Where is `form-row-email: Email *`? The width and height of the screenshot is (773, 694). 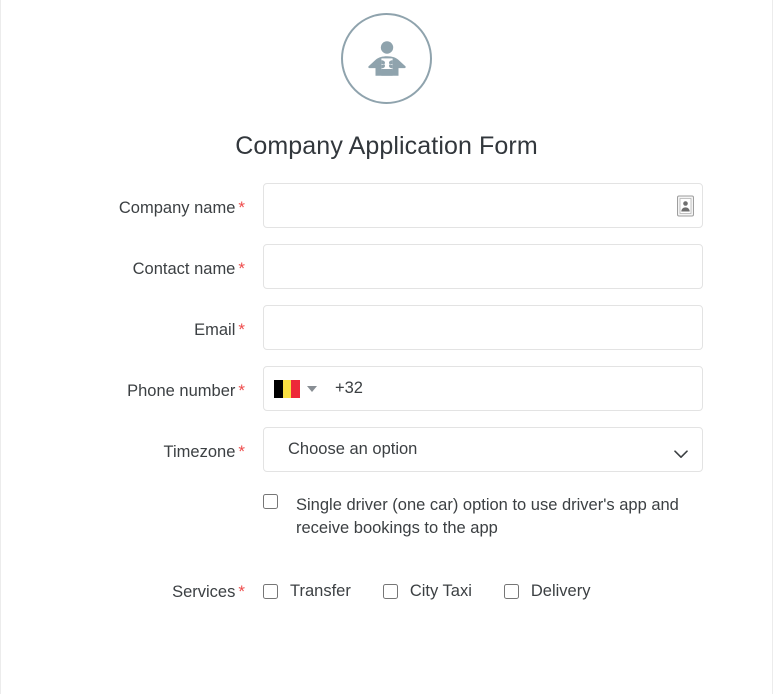 form-row-email: Email * is located at coordinates (386, 327).